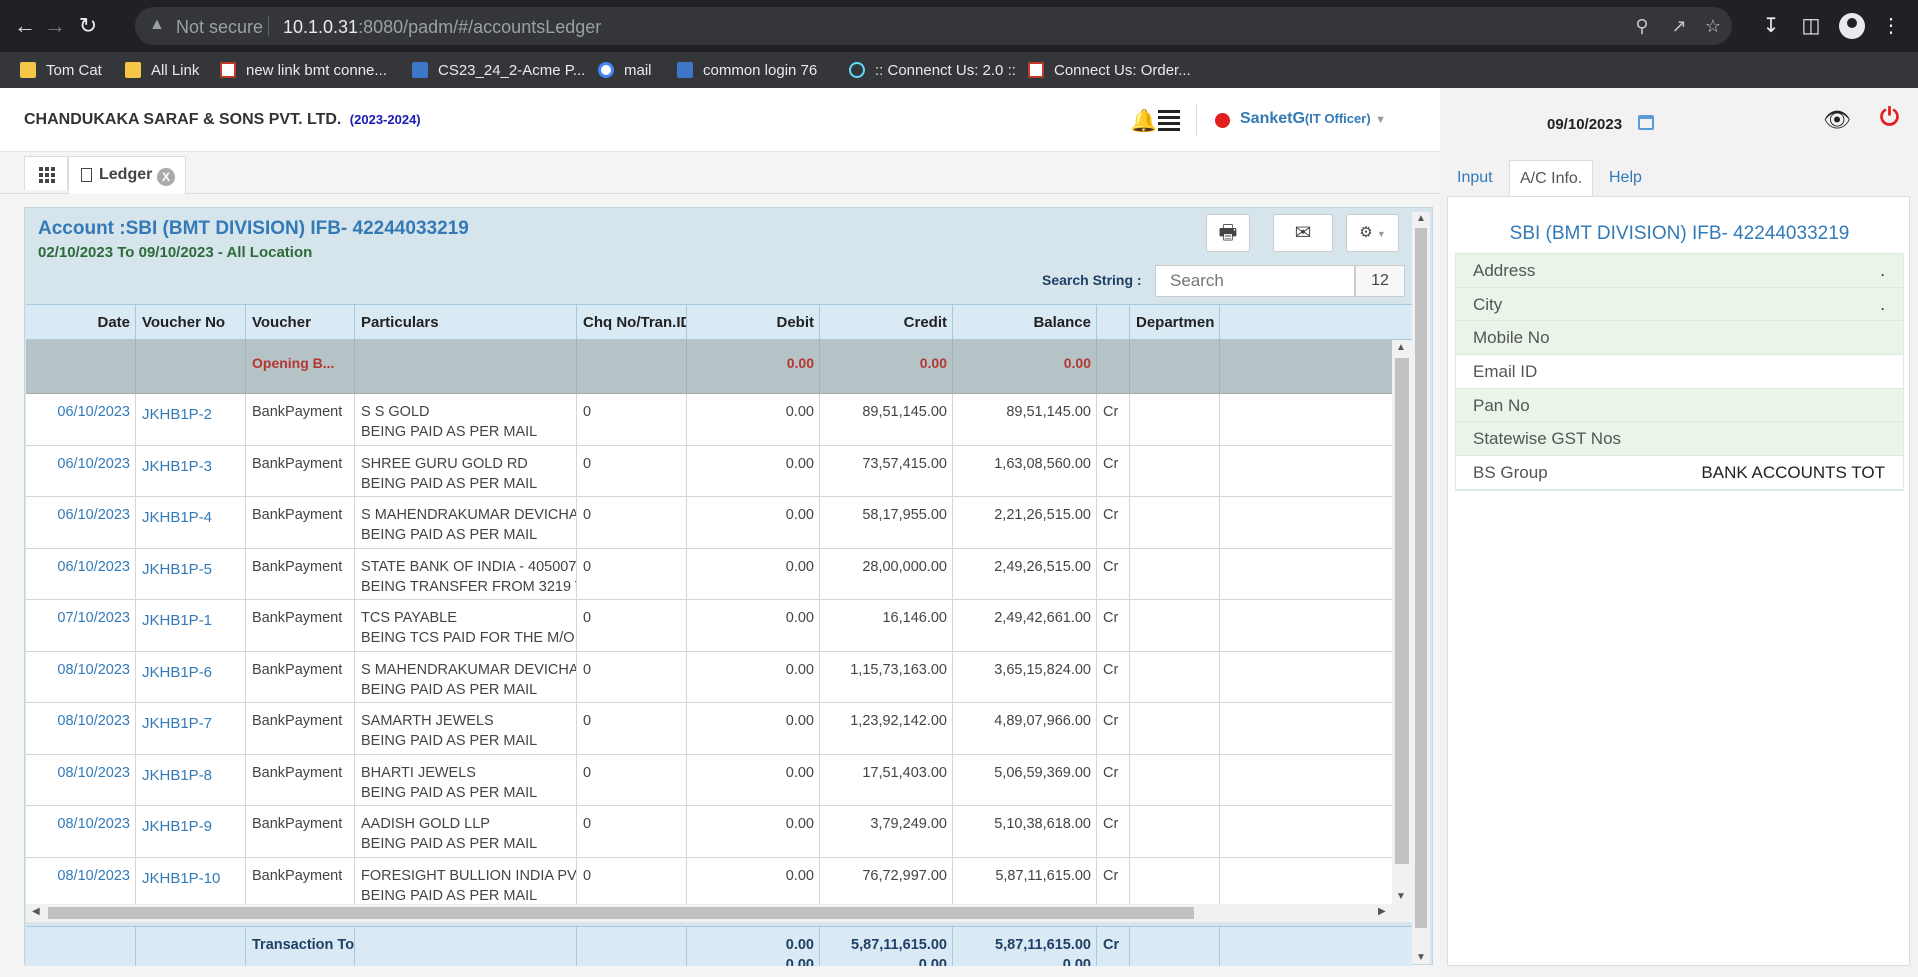  Describe the element at coordinates (25, 26) in the screenshot. I see `back-icon: ←` at that location.